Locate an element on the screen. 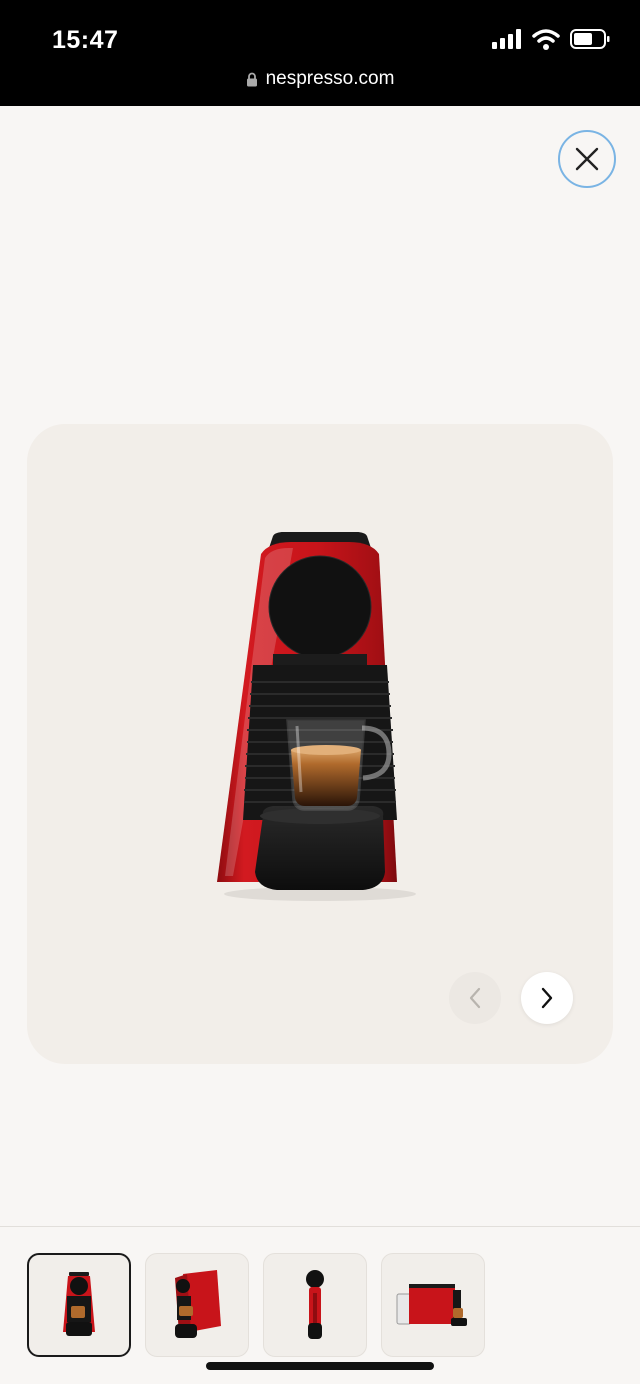 The width and height of the screenshot is (640, 1384). chevron-left-icon is located at coordinates (475, 998).